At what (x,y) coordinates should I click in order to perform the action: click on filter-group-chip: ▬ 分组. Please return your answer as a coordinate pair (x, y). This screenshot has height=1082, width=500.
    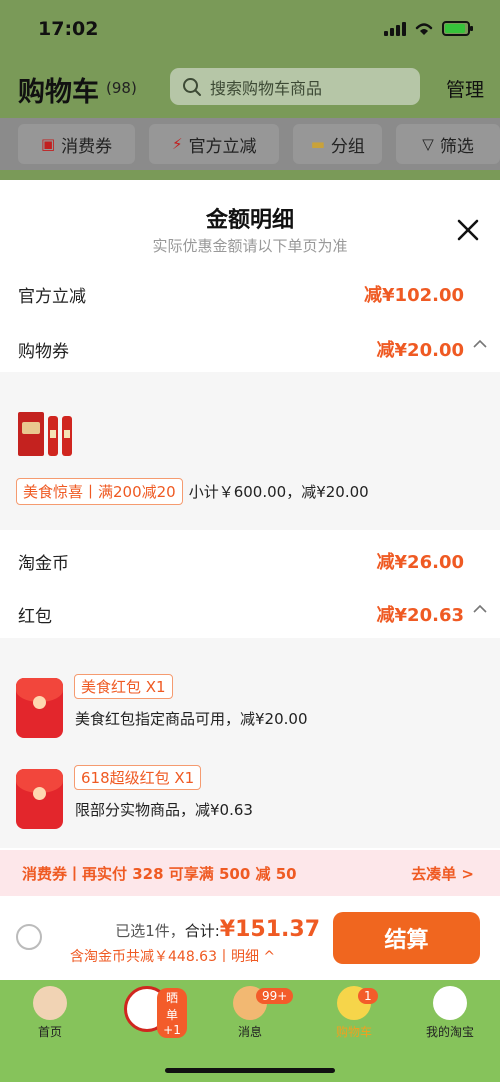
    Looking at the image, I should click on (338, 144).